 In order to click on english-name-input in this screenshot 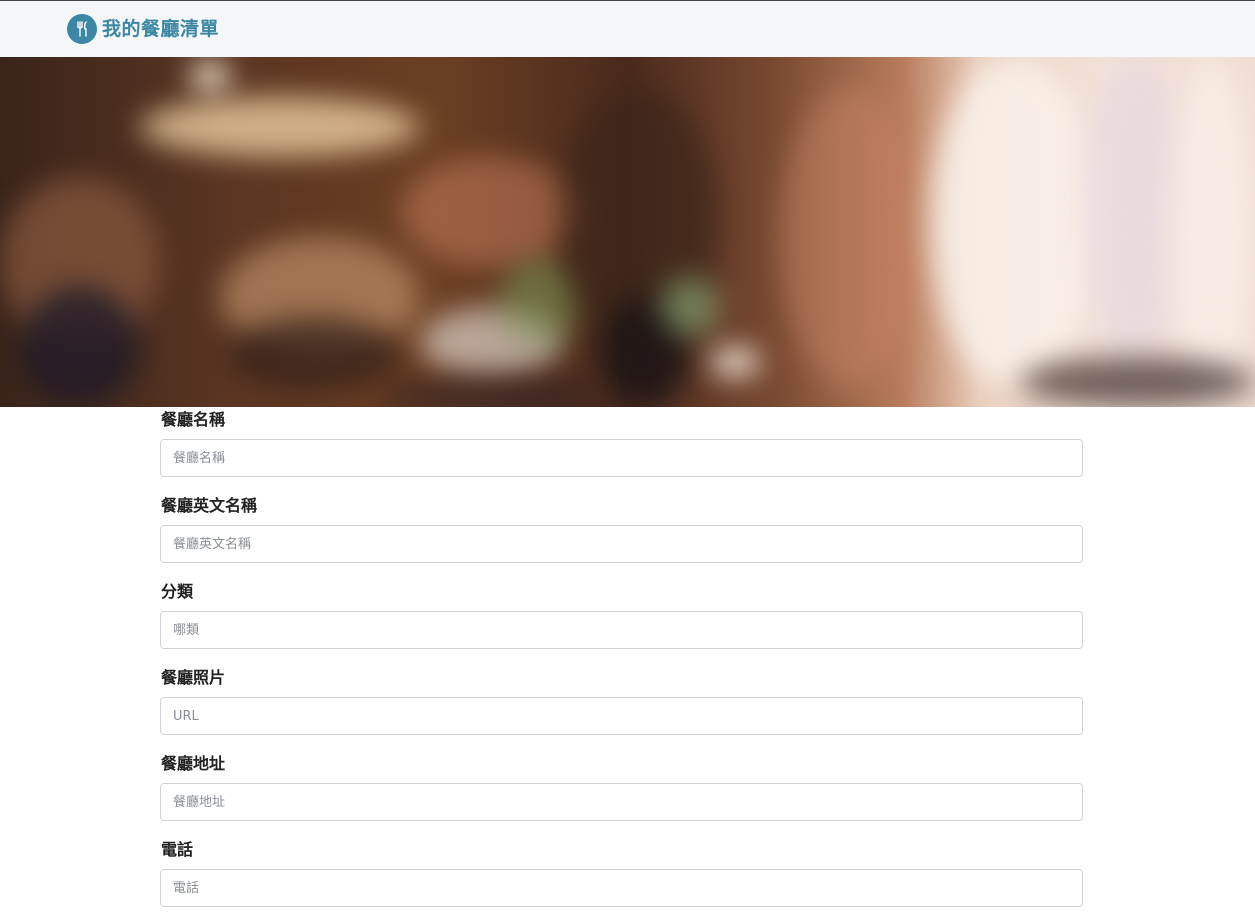, I will do `click(621, 544)`.